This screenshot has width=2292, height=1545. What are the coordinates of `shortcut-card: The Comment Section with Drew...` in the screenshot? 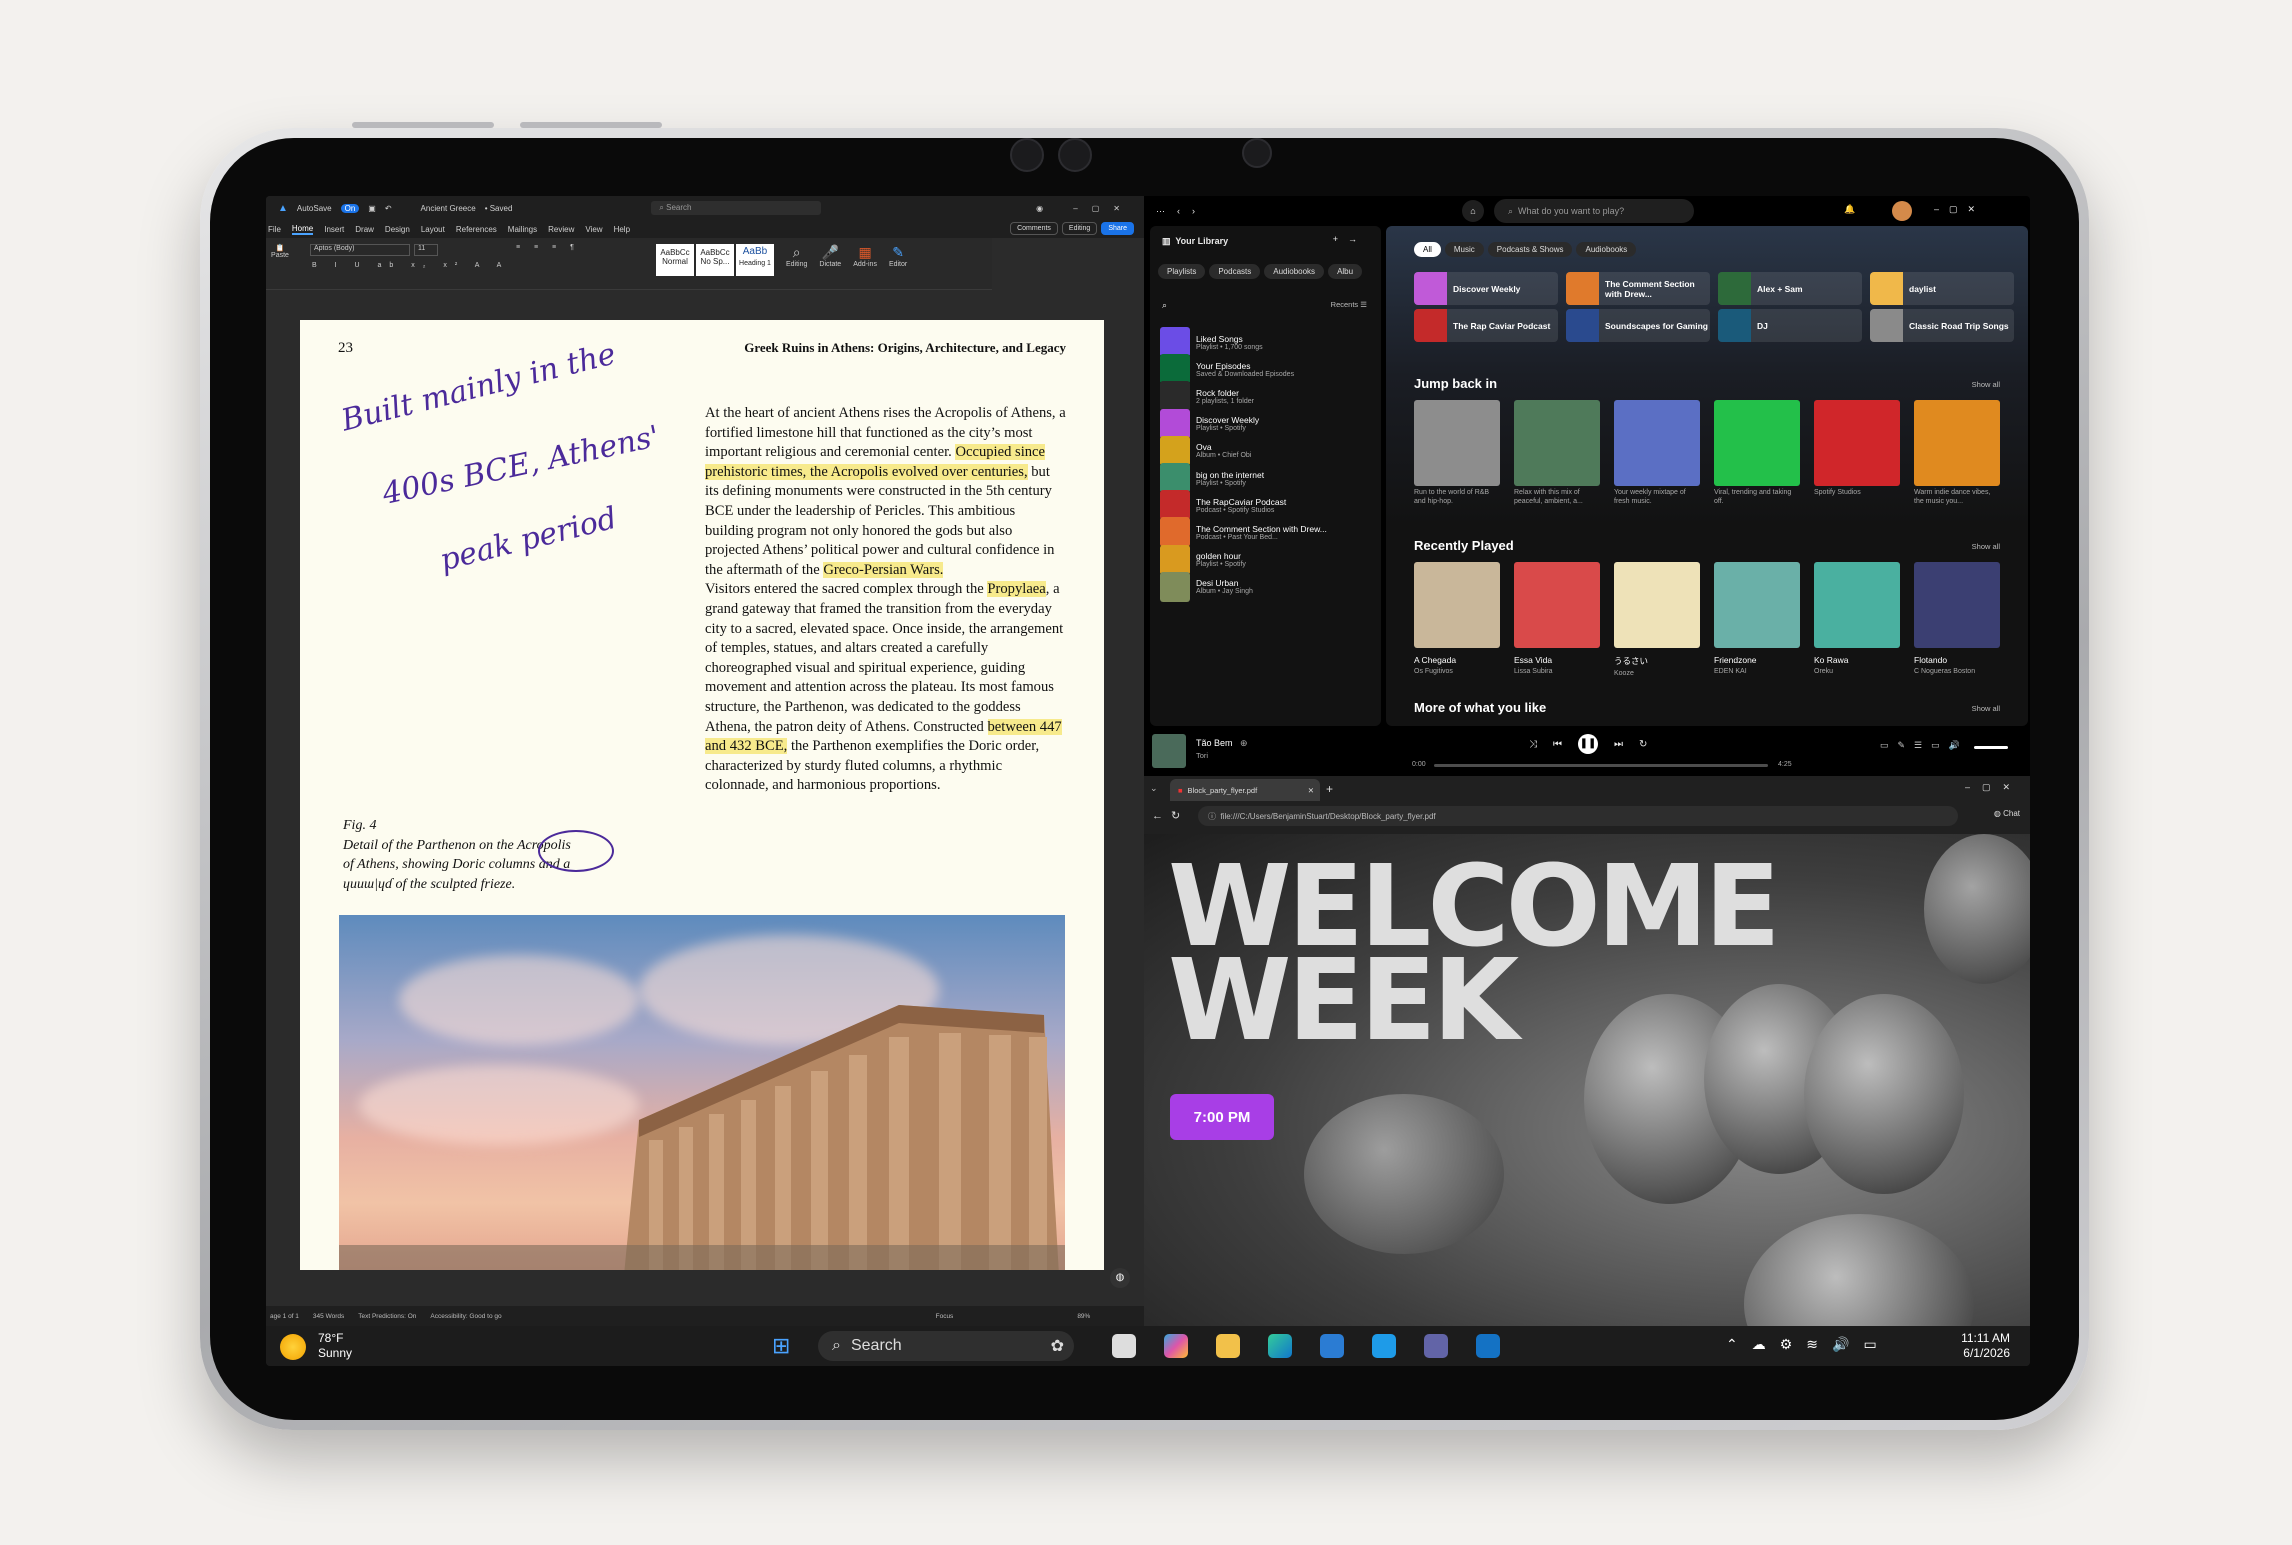 It's located at (1638, 288).